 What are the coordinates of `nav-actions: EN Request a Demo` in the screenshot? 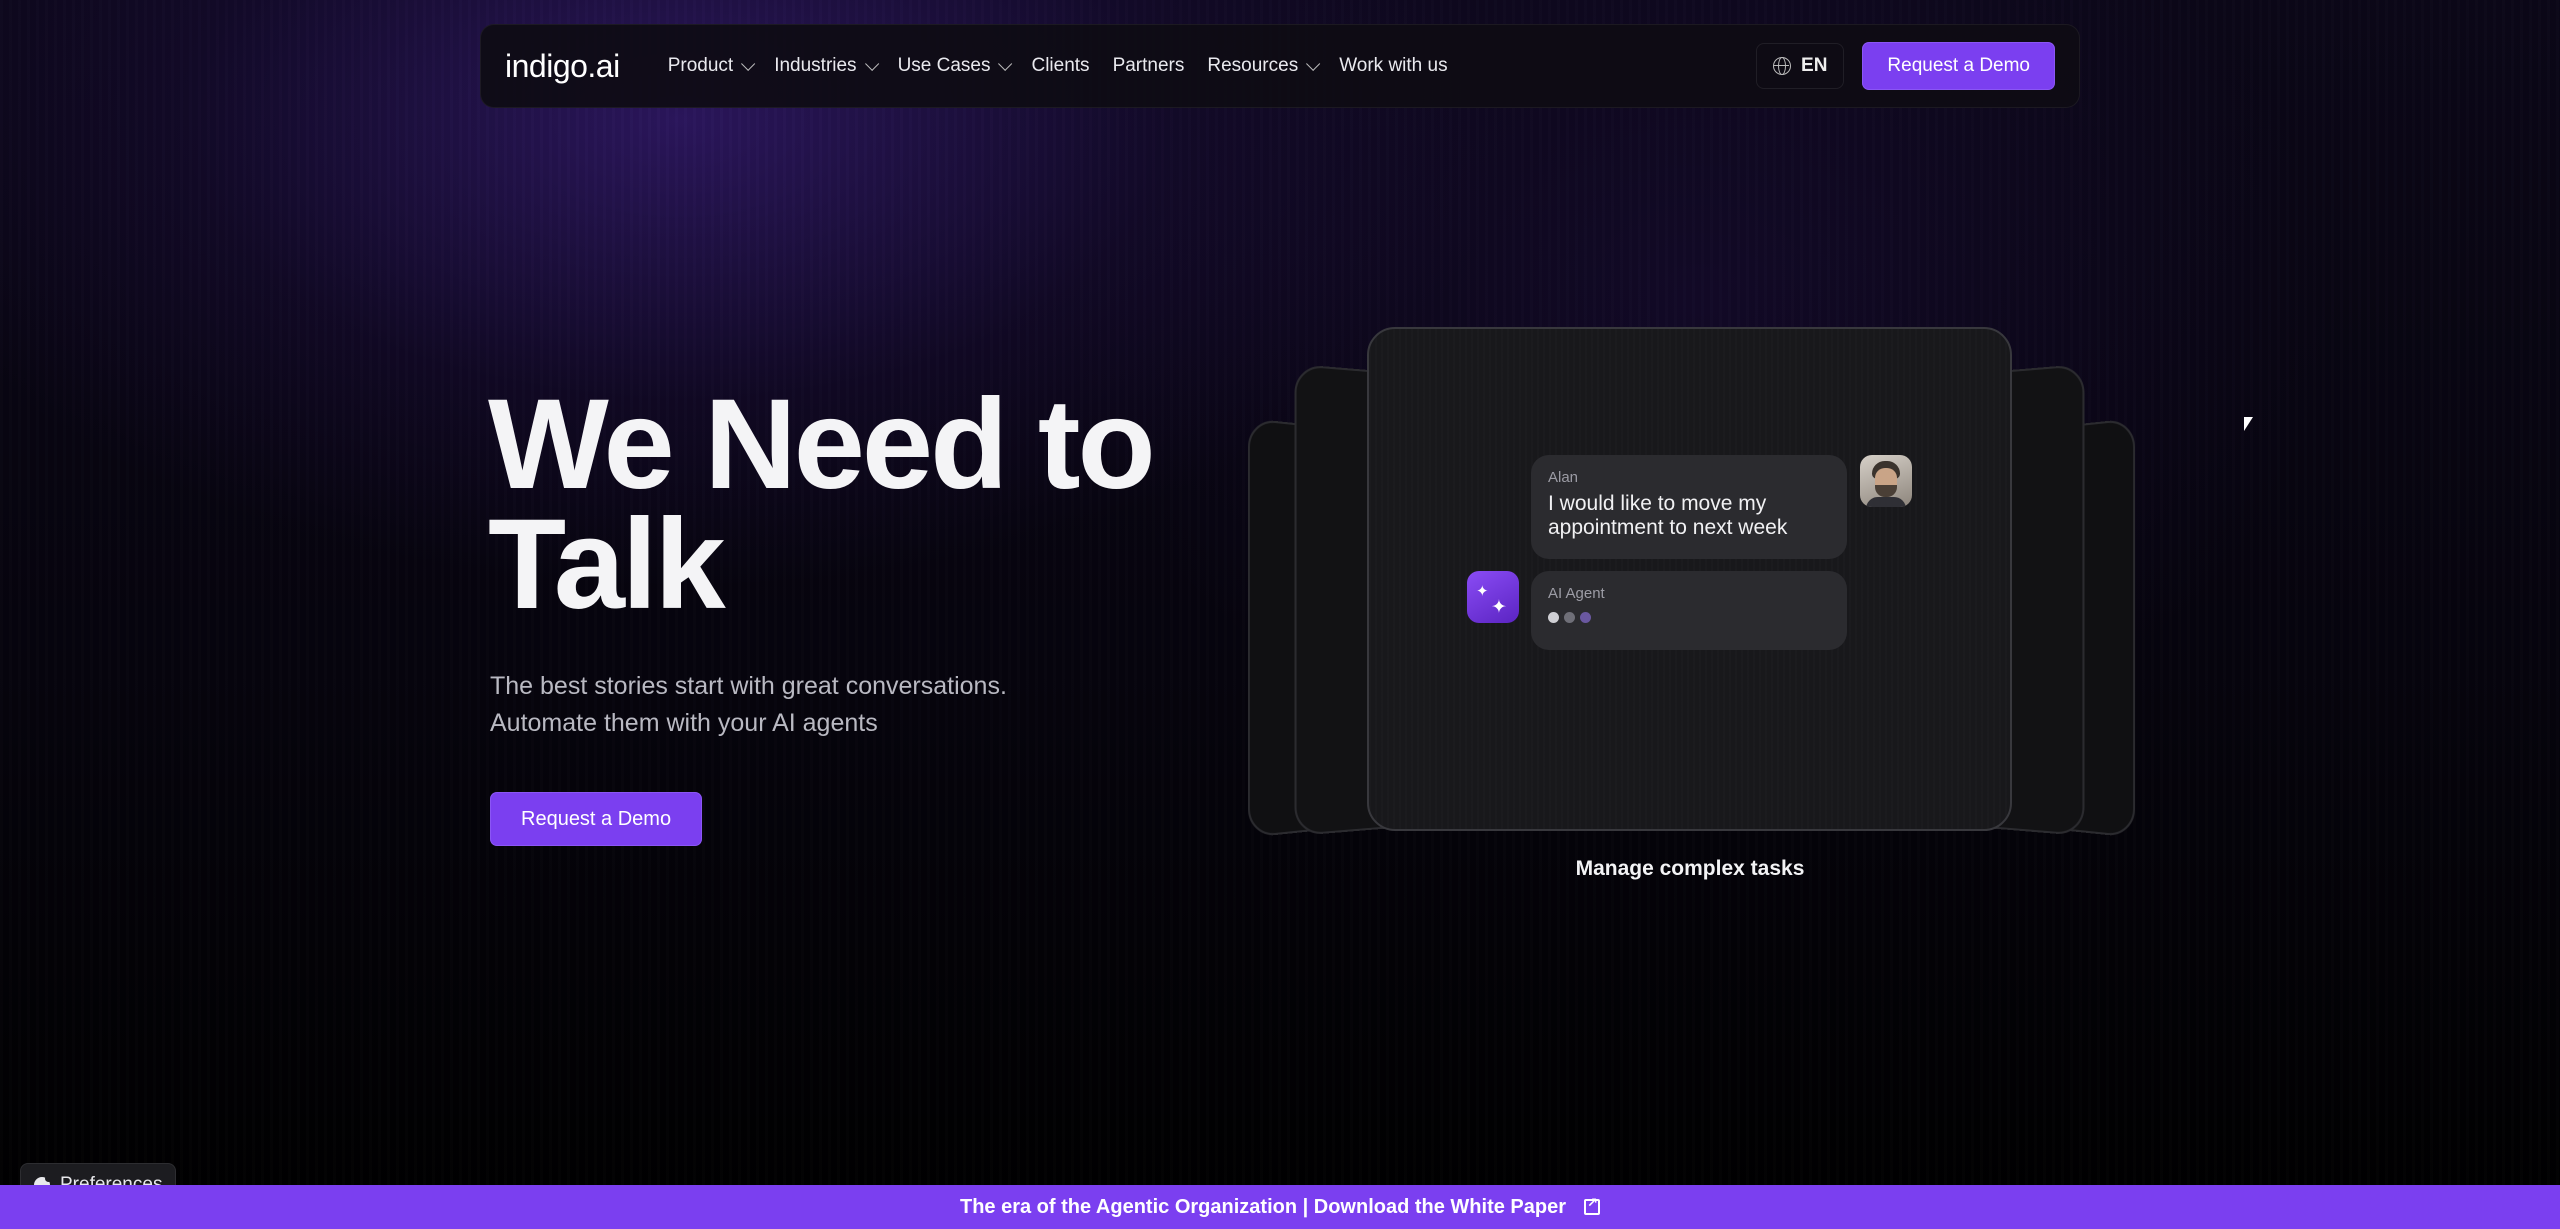 It's located at (1905, 66).